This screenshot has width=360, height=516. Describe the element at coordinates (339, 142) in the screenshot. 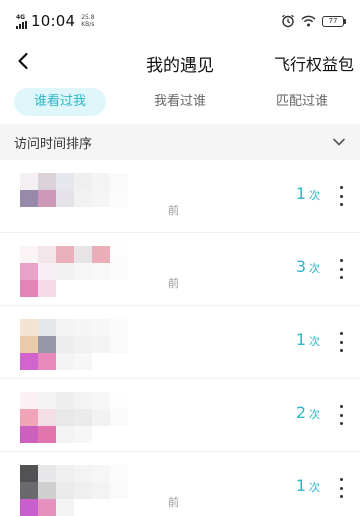

I see `chevron-down-icon` at that location.